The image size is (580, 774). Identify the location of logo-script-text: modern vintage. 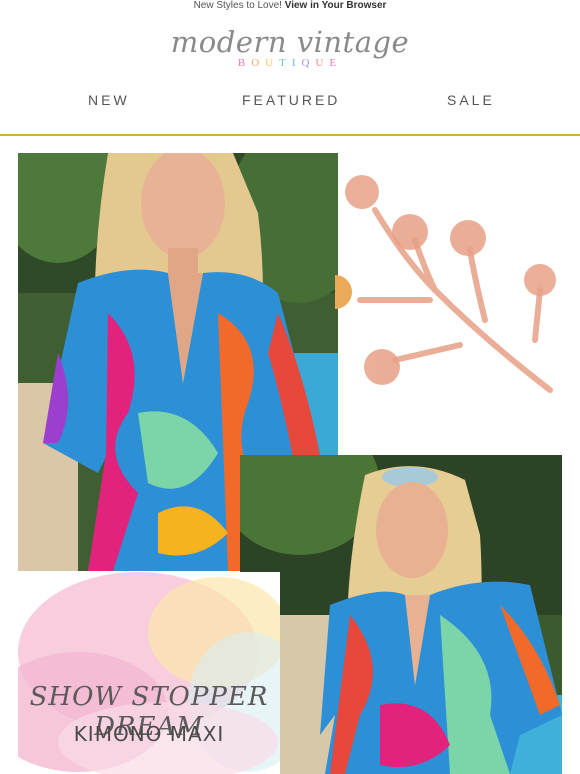
(290, 42).